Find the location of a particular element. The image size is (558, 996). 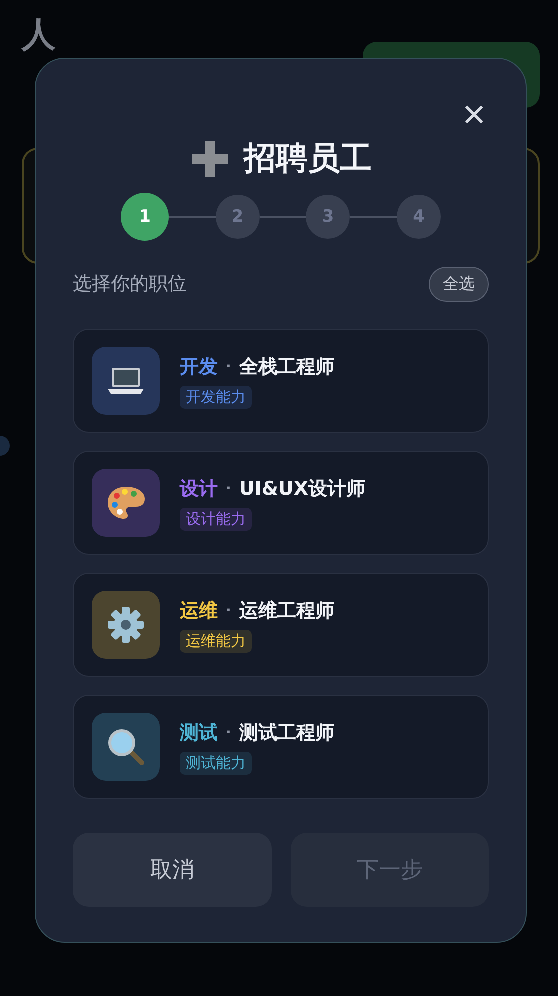

cancel-button: 取消 is located at coordinates (172, 870).